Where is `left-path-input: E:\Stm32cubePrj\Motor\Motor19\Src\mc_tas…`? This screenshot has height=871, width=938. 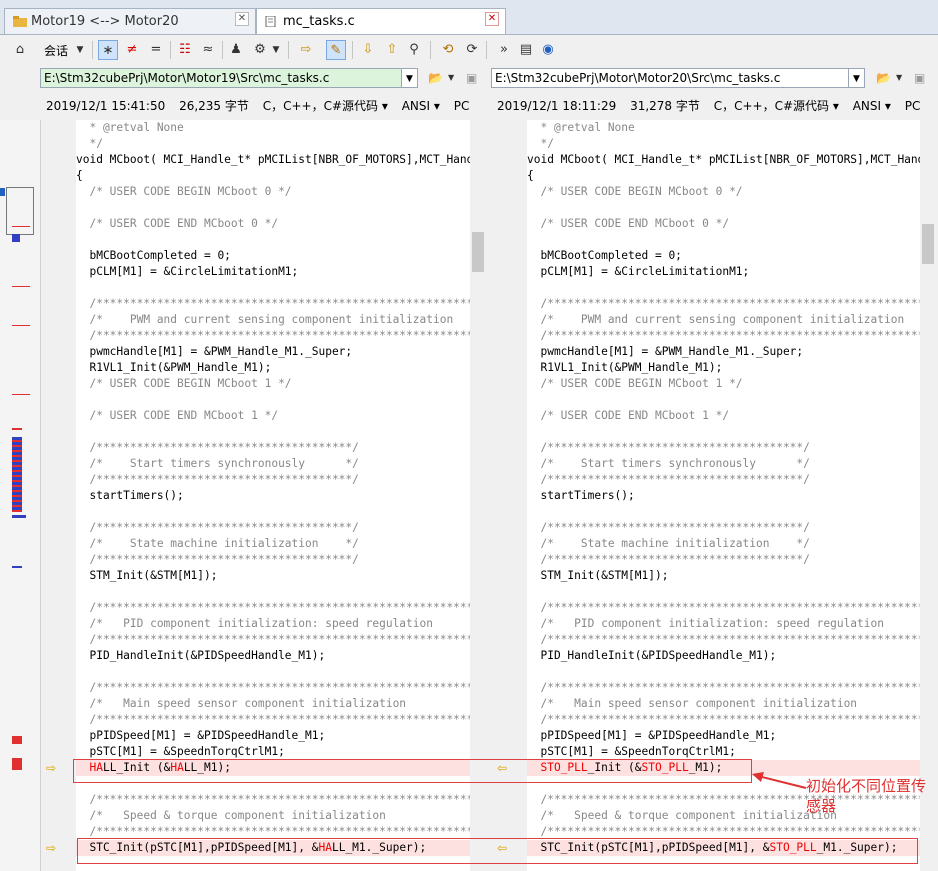 left-path-input: E:\Stm32cubePrj\Motor\Motor19\Src\mc_tas… is located at coordinates (221, 78).